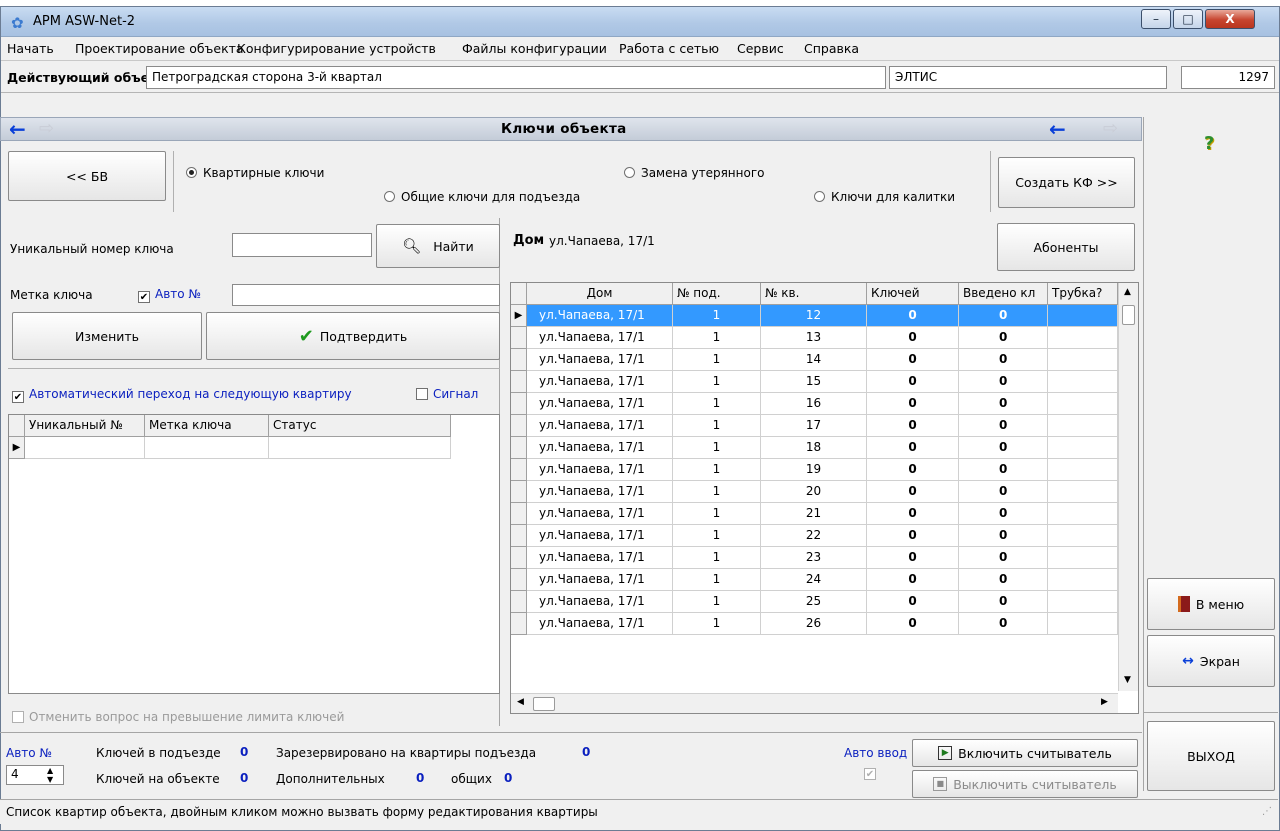 The width and height of the screenshot is (1280, 831). What do you see at coordinates (1003, 294) in the screenshot?
I see `col-keys-entered: Введено кл` at bounding box center [1003, 294].